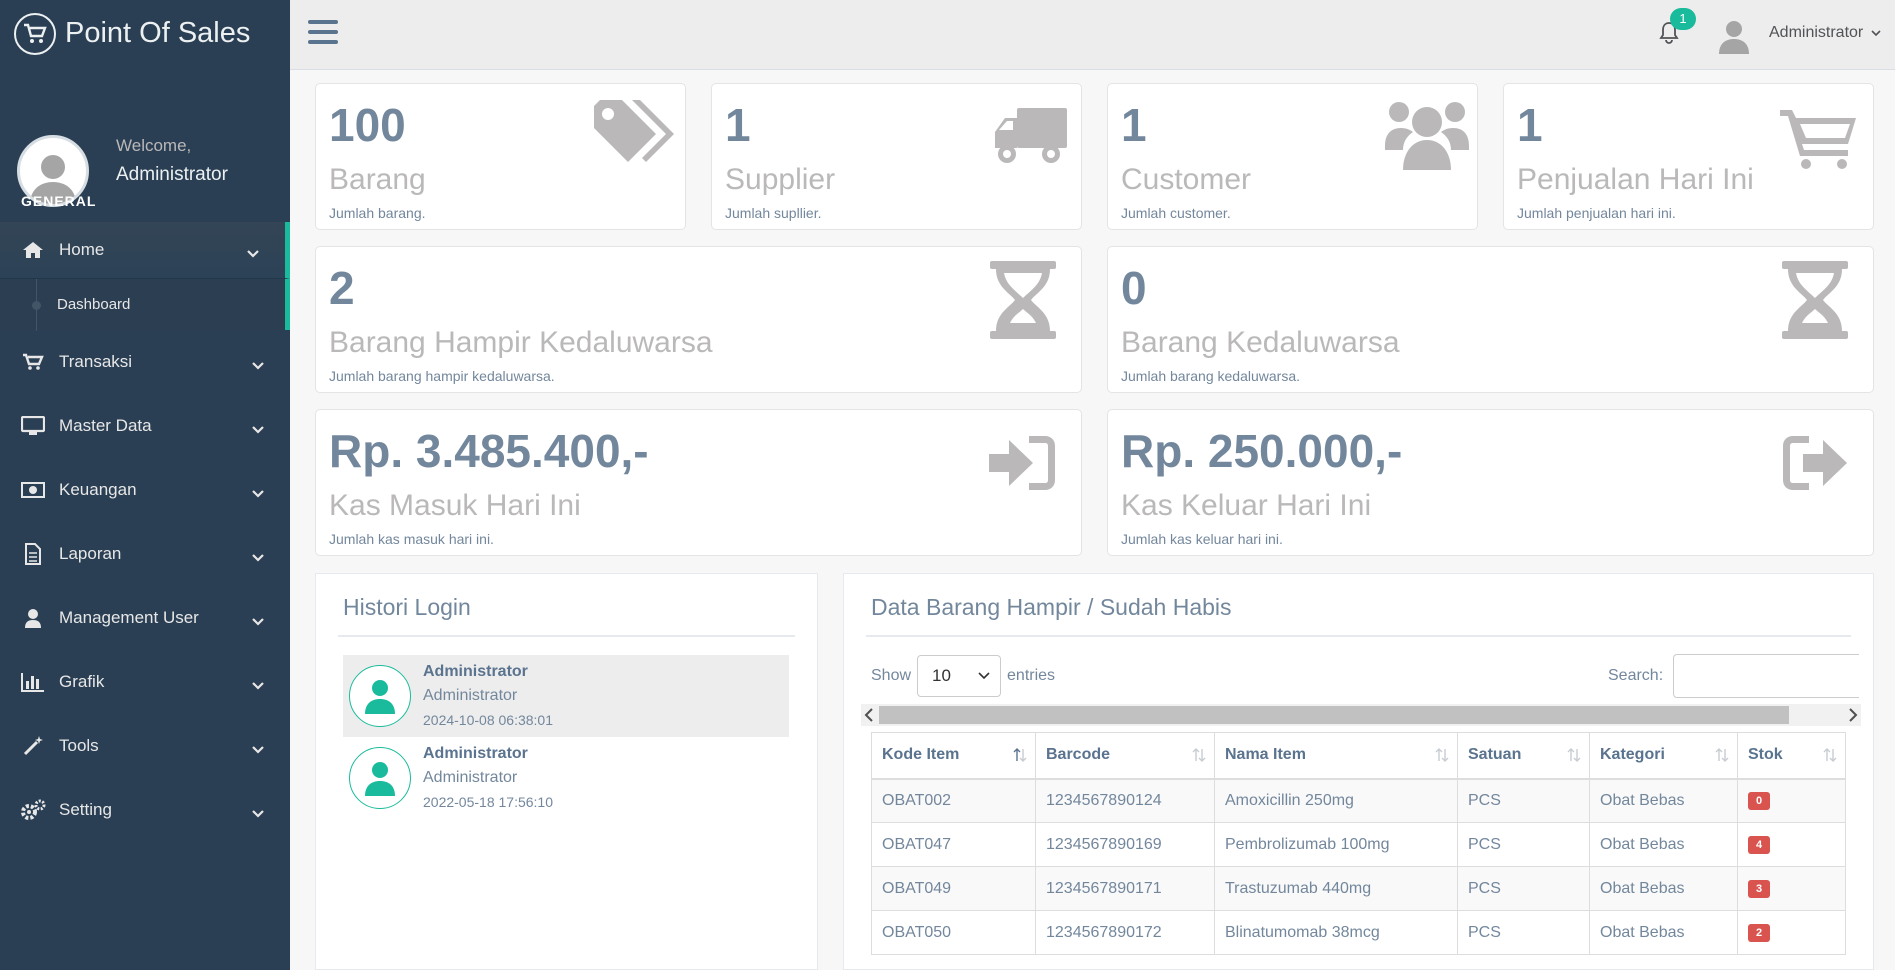  Describe the element at coordinates (1816, 32) in the screenshot. I see `user-name-label: Administrator` at that location.